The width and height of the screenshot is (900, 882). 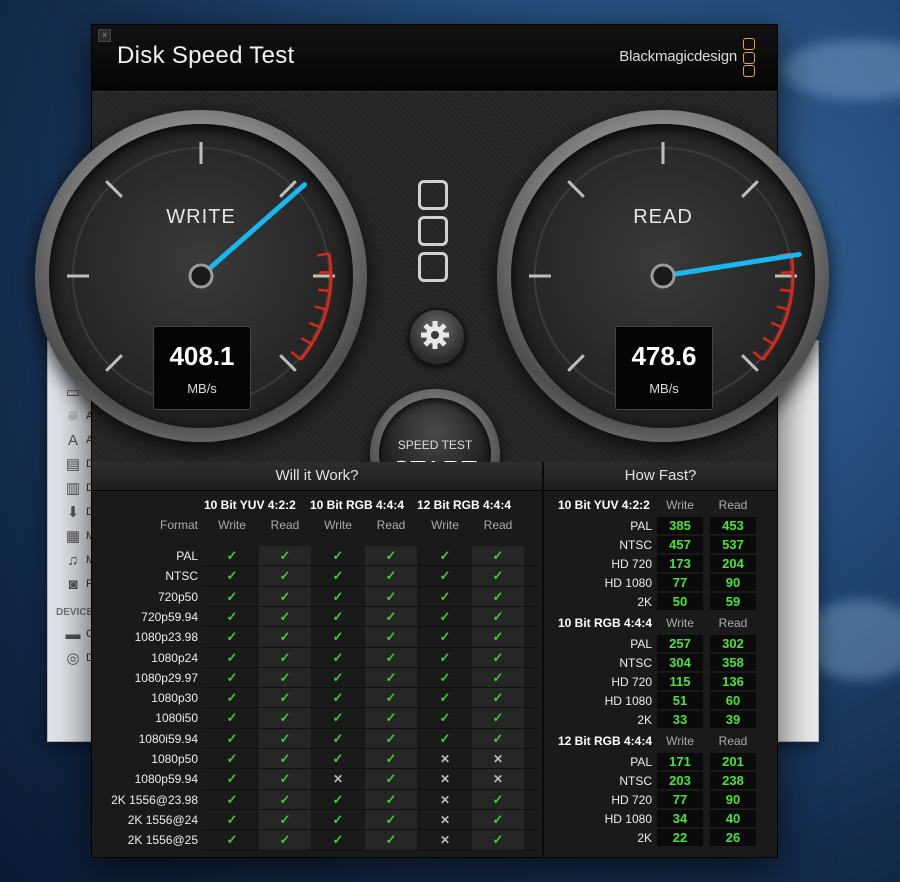 I want to click on movies-icon: ▦, so click(x=73, y=536).